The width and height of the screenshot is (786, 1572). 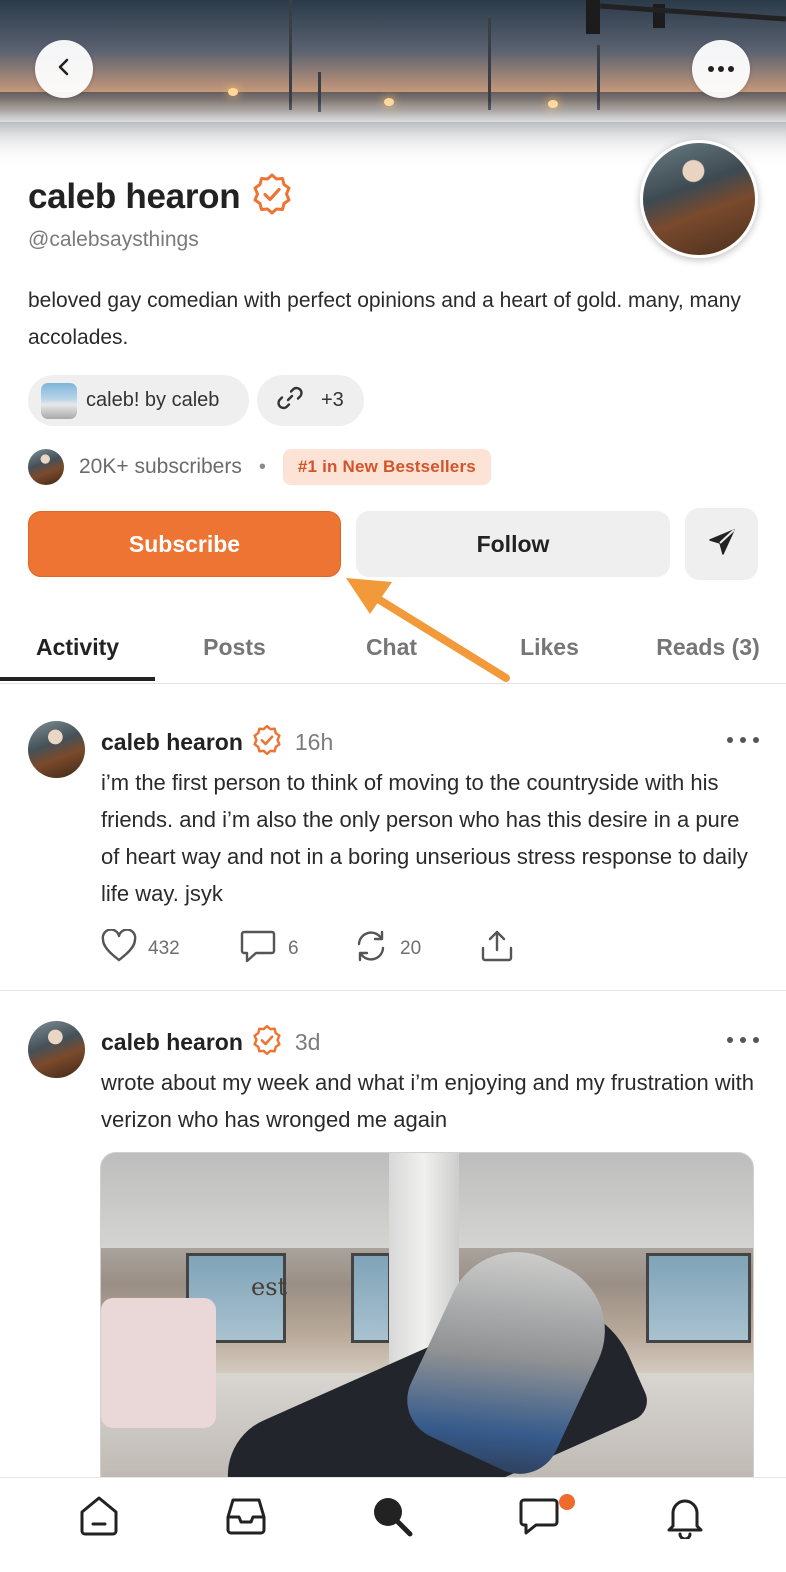 I want to click on nav-notifications, so click(x=685, y=1518).